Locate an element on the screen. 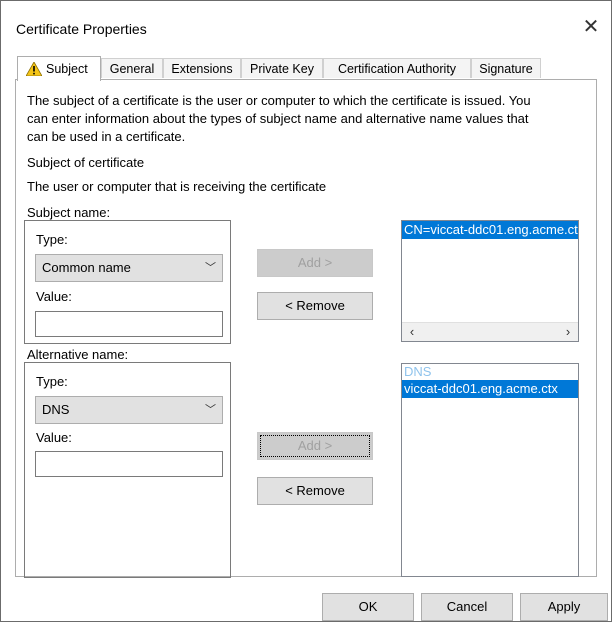  tab-extensions: Extensions is located at coordinates (202, 68).